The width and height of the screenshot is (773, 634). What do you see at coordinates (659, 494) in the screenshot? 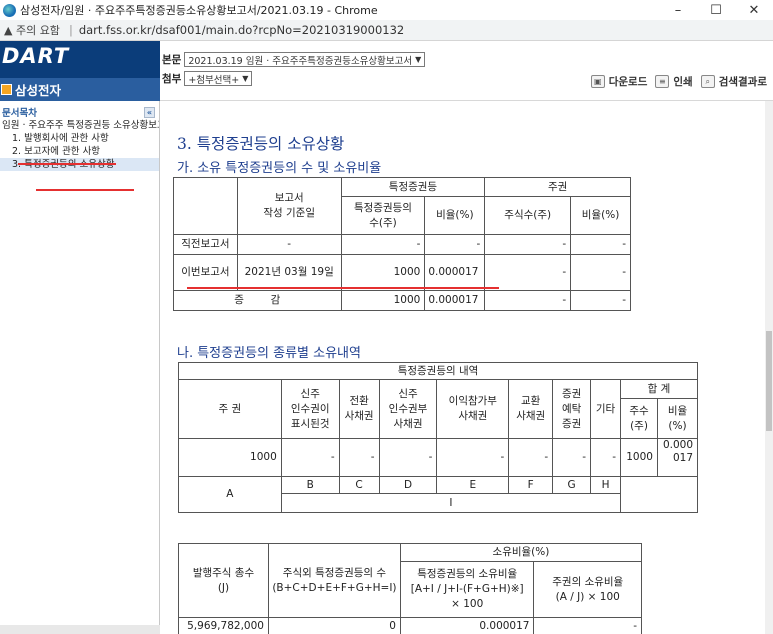
I see `total-empty-cell` at bounding box center [659, 494].